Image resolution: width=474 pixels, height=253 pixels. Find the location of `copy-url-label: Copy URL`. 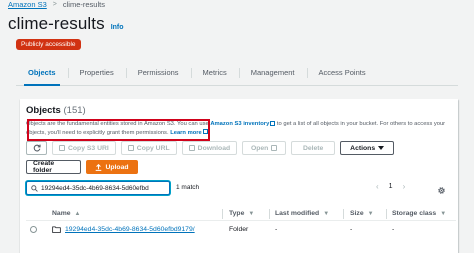

copy-url-label: Copy URL is located at coordinates (153, 148).